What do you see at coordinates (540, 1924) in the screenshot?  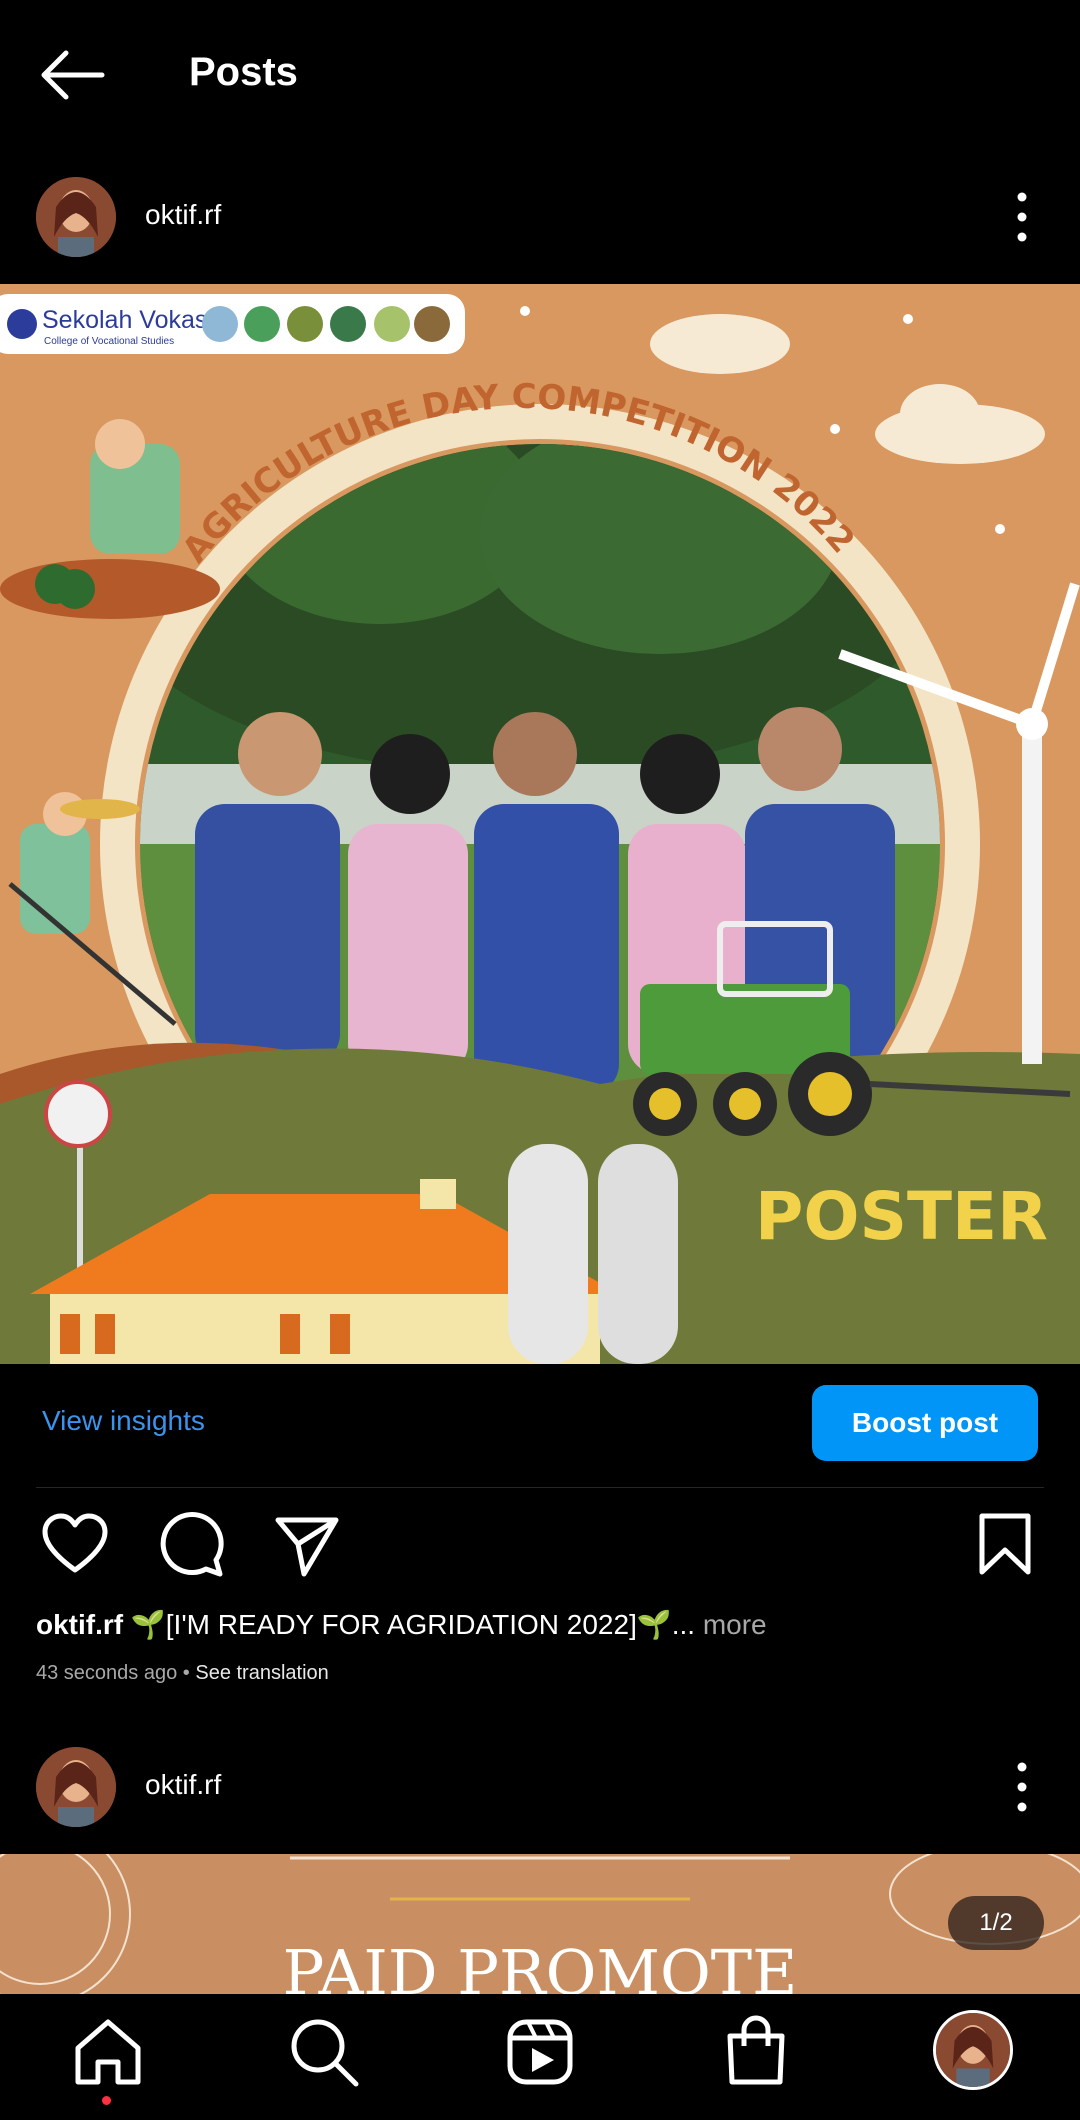 I see `post-image: PAID PROMOTE` at bounding box center [540, 1924].